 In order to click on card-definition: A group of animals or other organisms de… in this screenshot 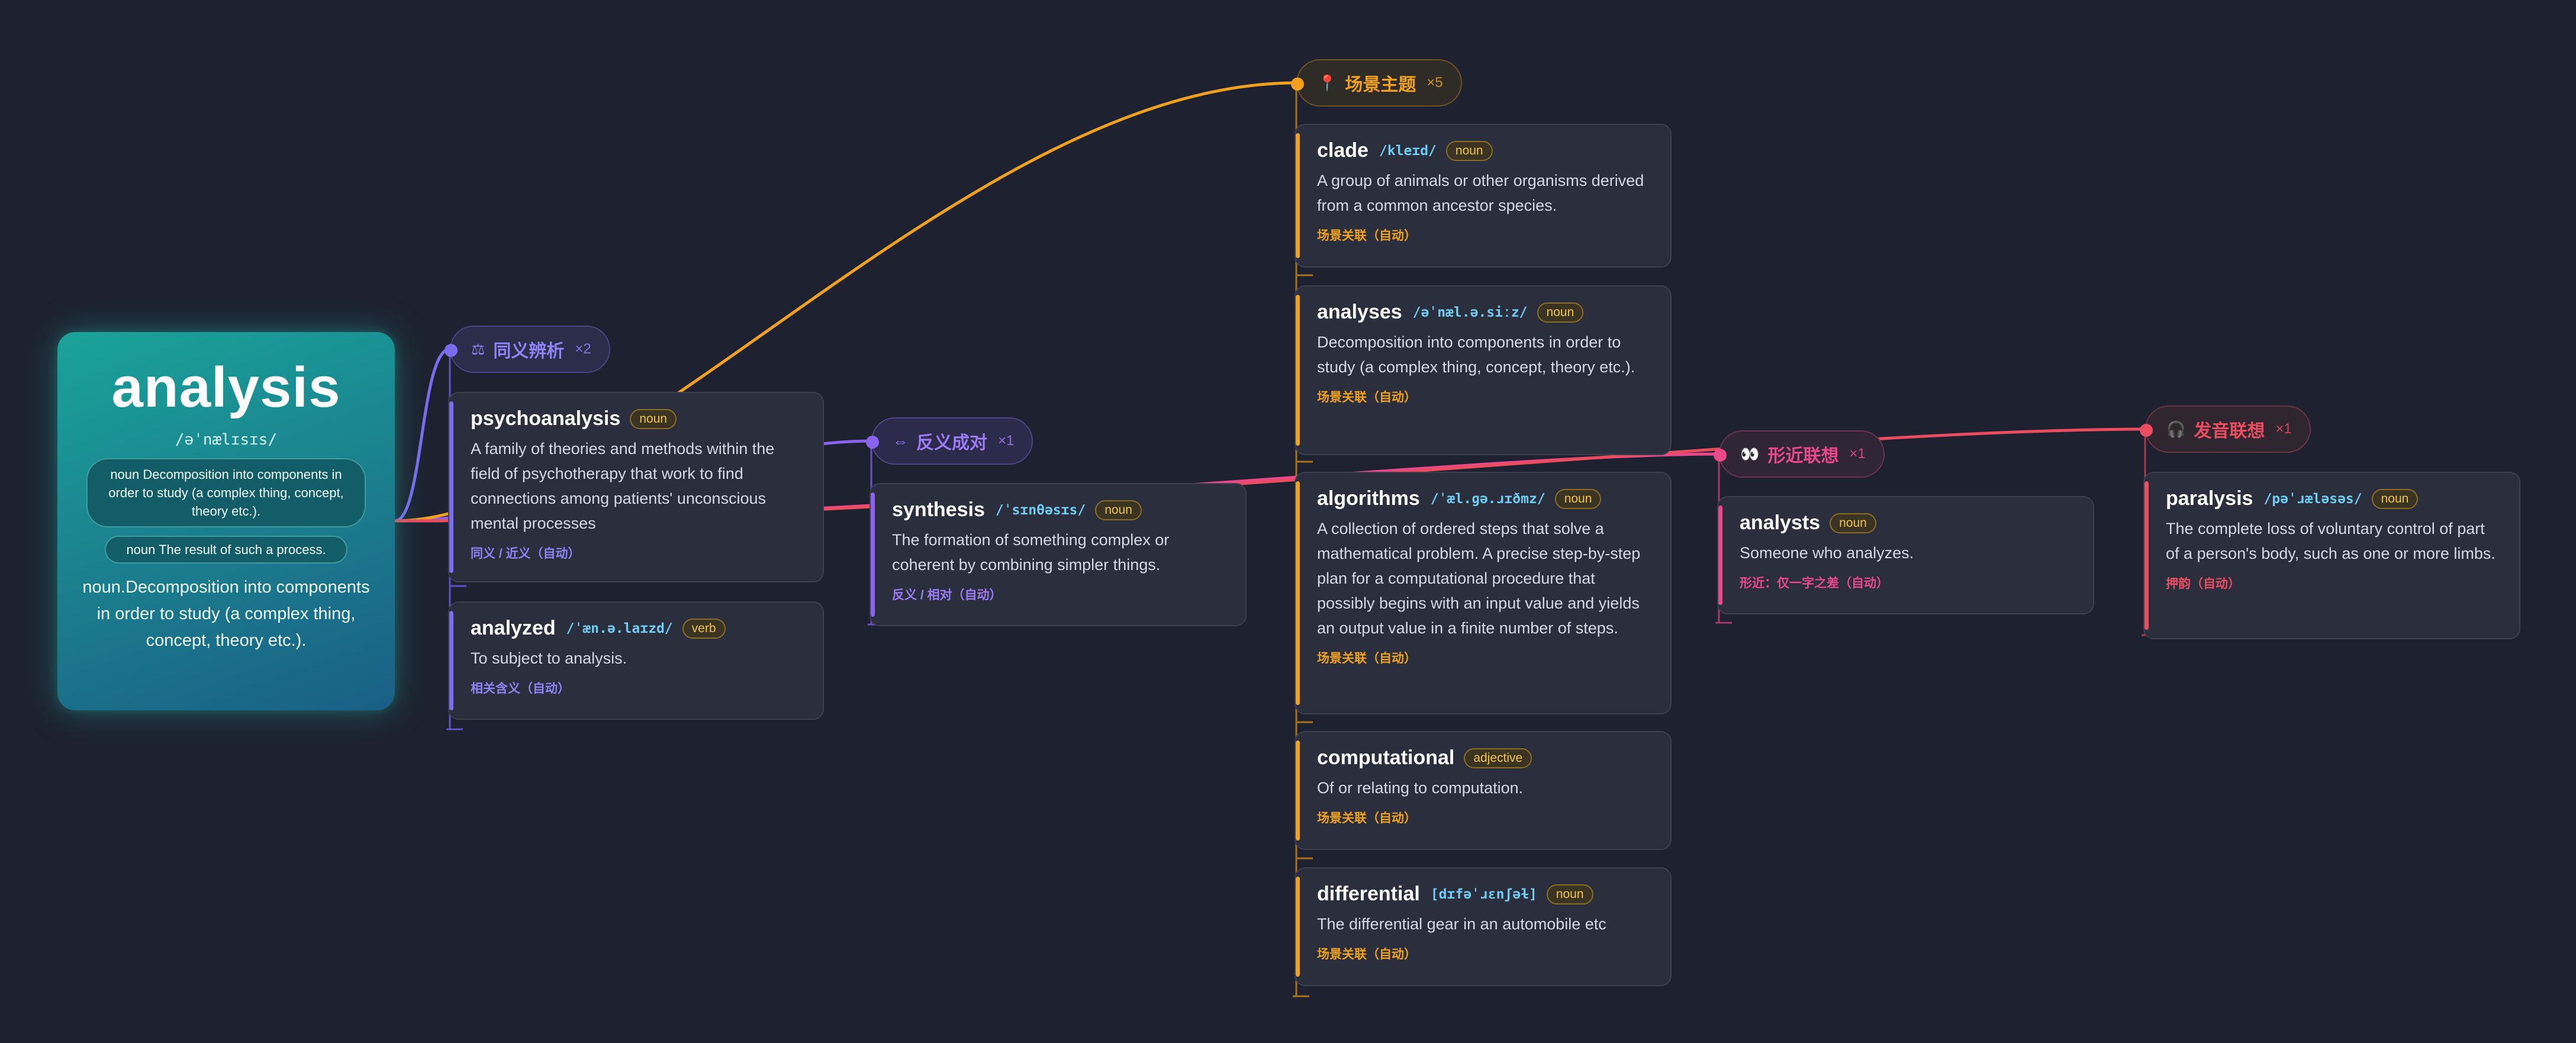, I will do `click(1480, 193)`.